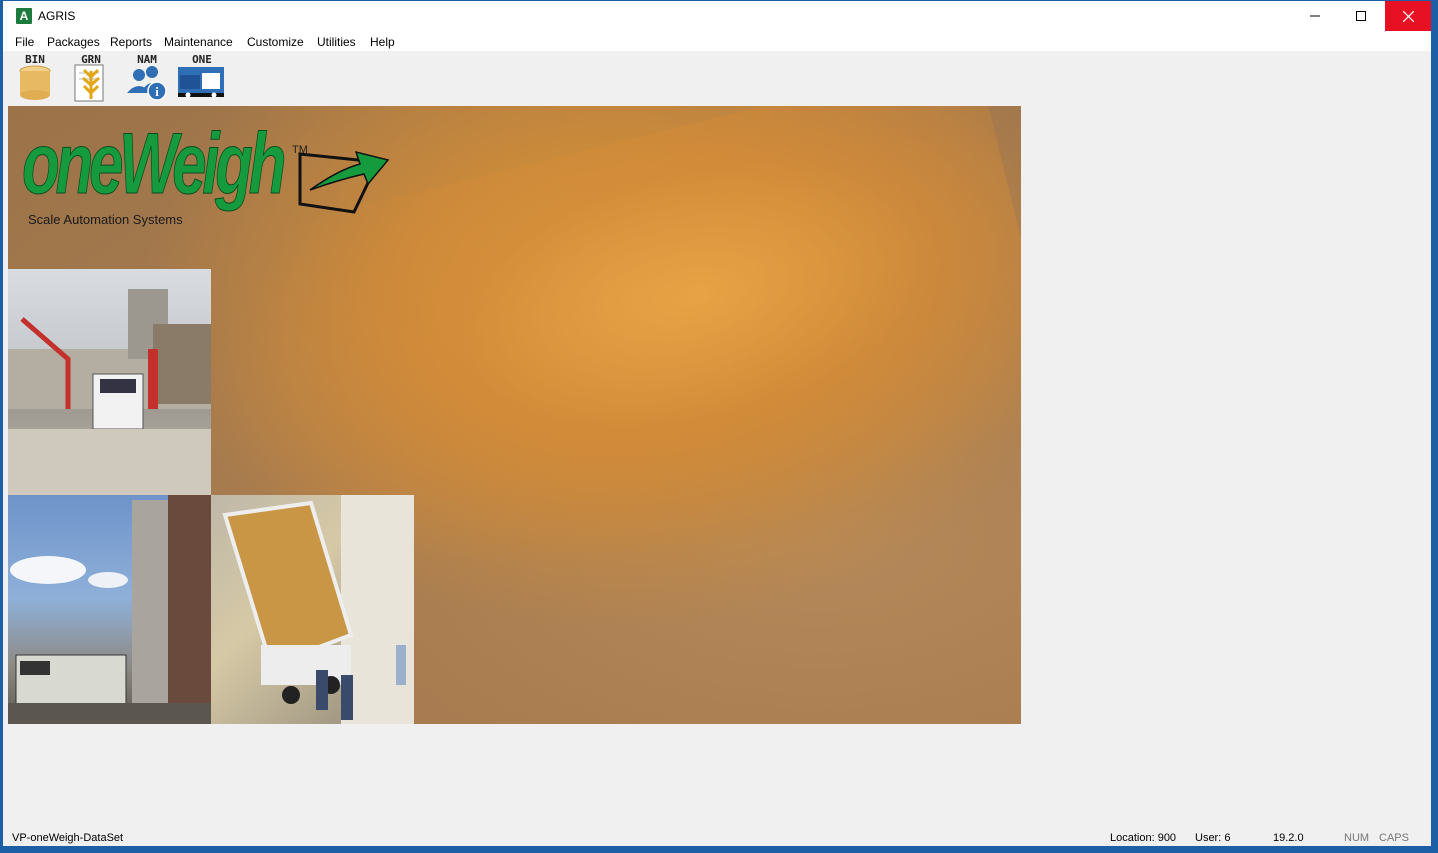 This screenshot has height=853, width=1438. I want to click on nam-toolbar-button: NAM i, so click(147, 78).